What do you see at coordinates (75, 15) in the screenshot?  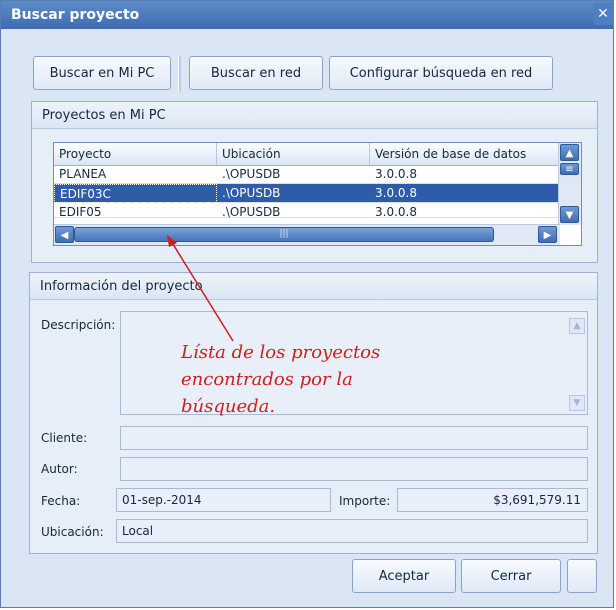 I see `window-title: Buscar proyecto` at bounding box center [75, 15].